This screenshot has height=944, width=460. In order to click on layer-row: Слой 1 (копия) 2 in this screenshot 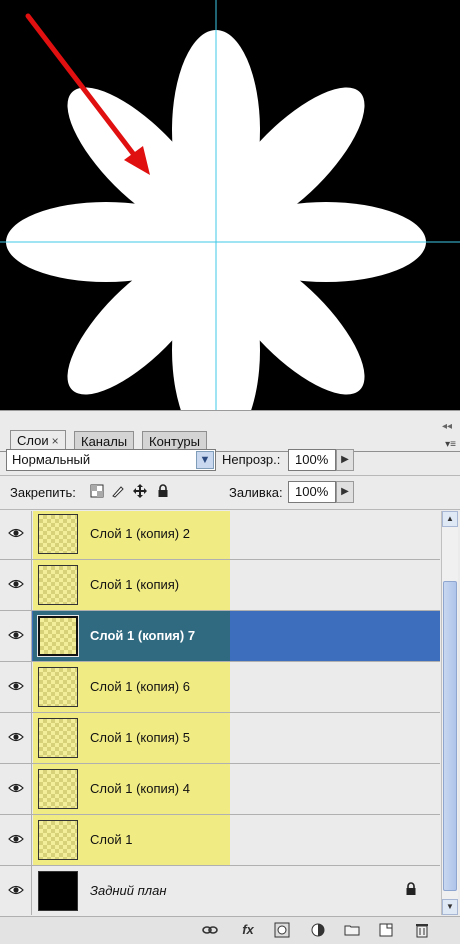, I will do `click(220, 535)`.